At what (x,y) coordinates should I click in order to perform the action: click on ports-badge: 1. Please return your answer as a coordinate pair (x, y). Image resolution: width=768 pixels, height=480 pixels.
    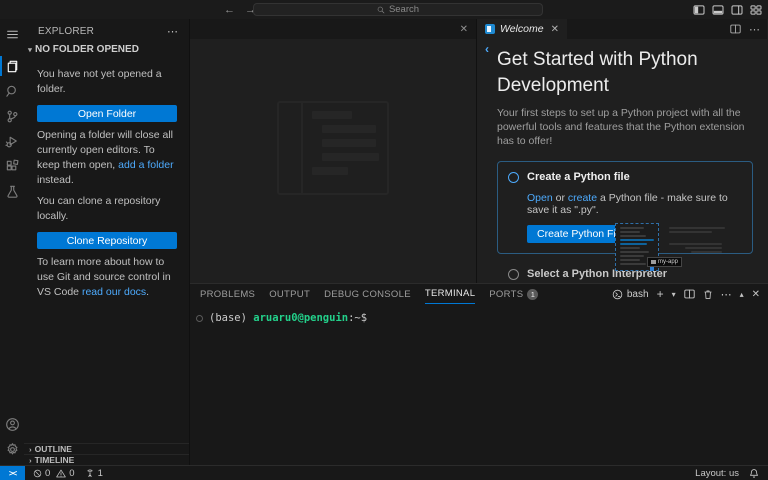
    Looking at the image, I should click on (533, 294).